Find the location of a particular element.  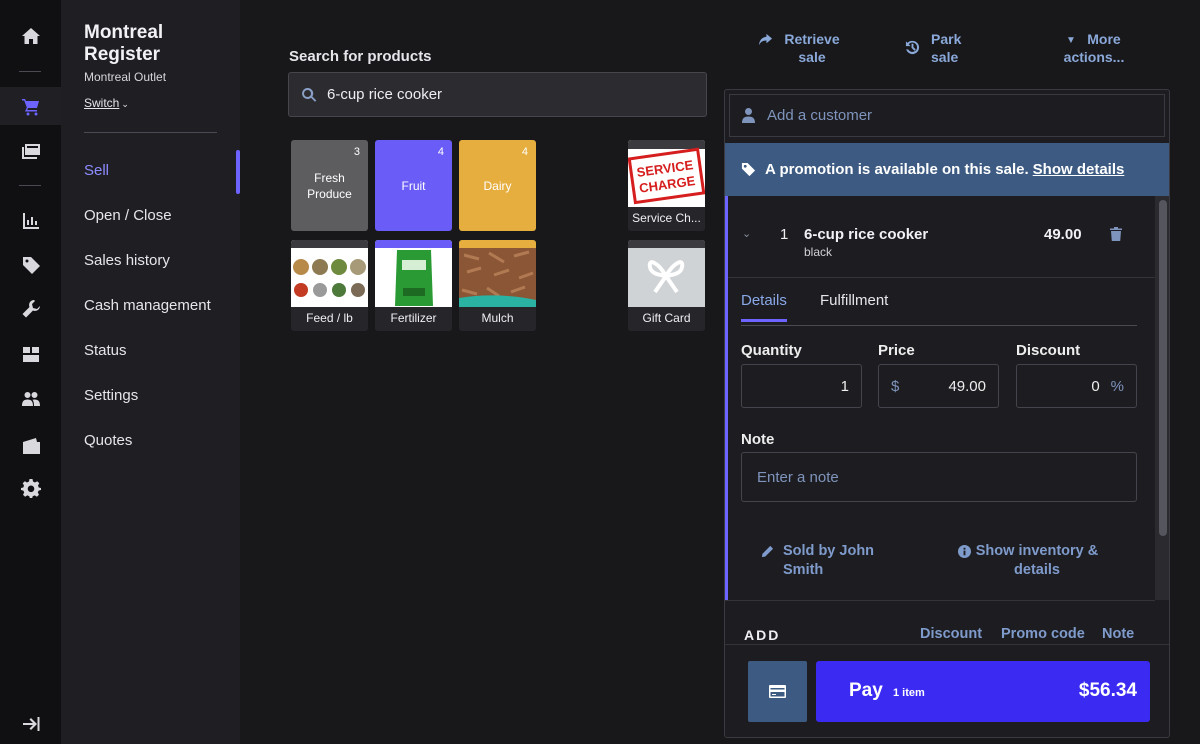

tile-fruit: 4 Fruit is located at coordinates (413, 185).